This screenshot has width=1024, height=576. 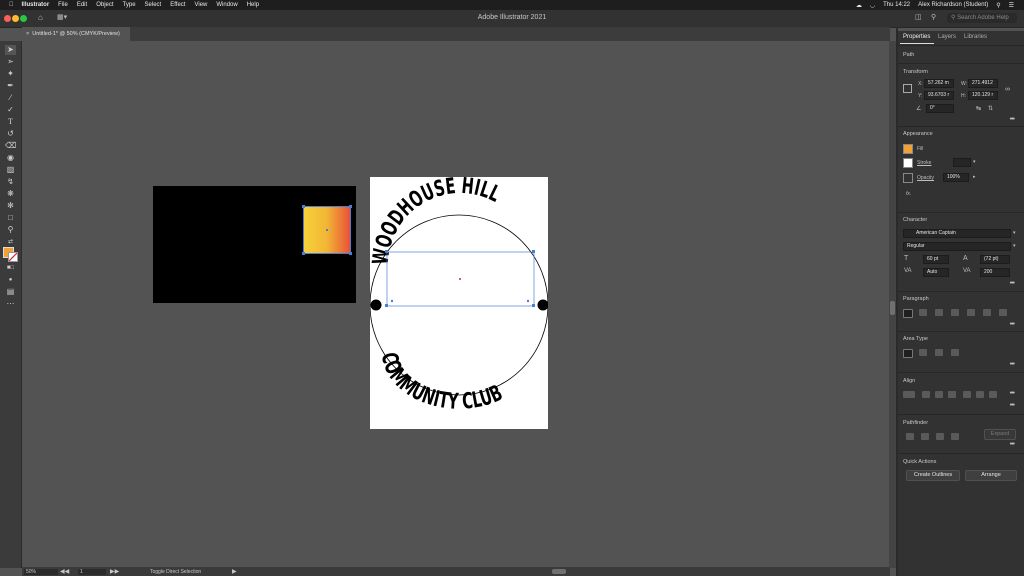 I want to click on align-top-edge-icon, so click(x=967, y=394).